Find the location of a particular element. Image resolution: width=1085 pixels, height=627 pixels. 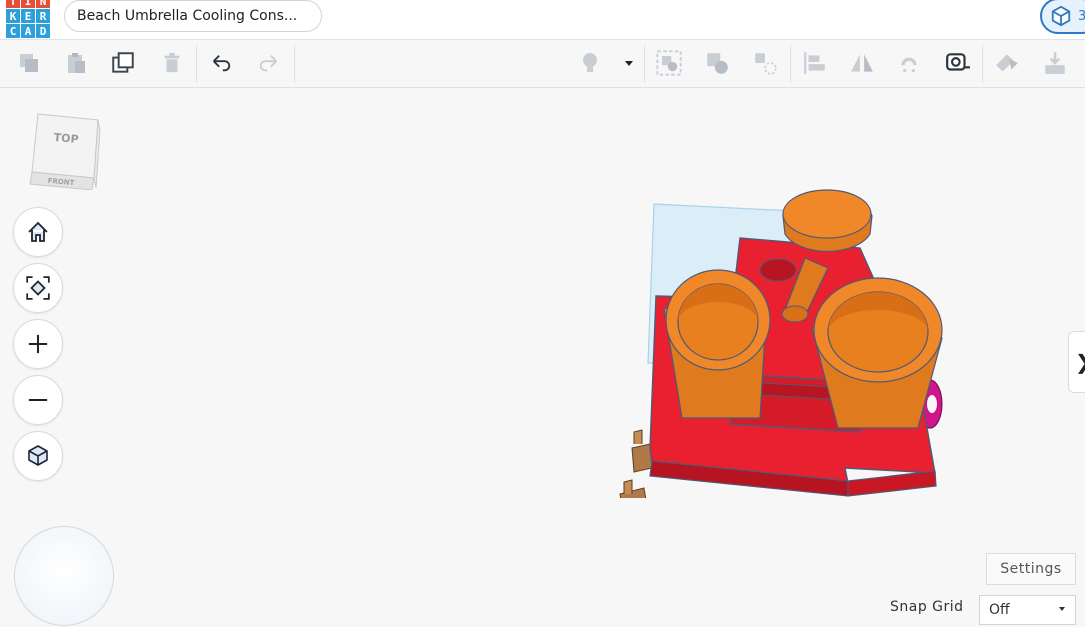

perspective-cube-icon is located at coordinates (38, 455).